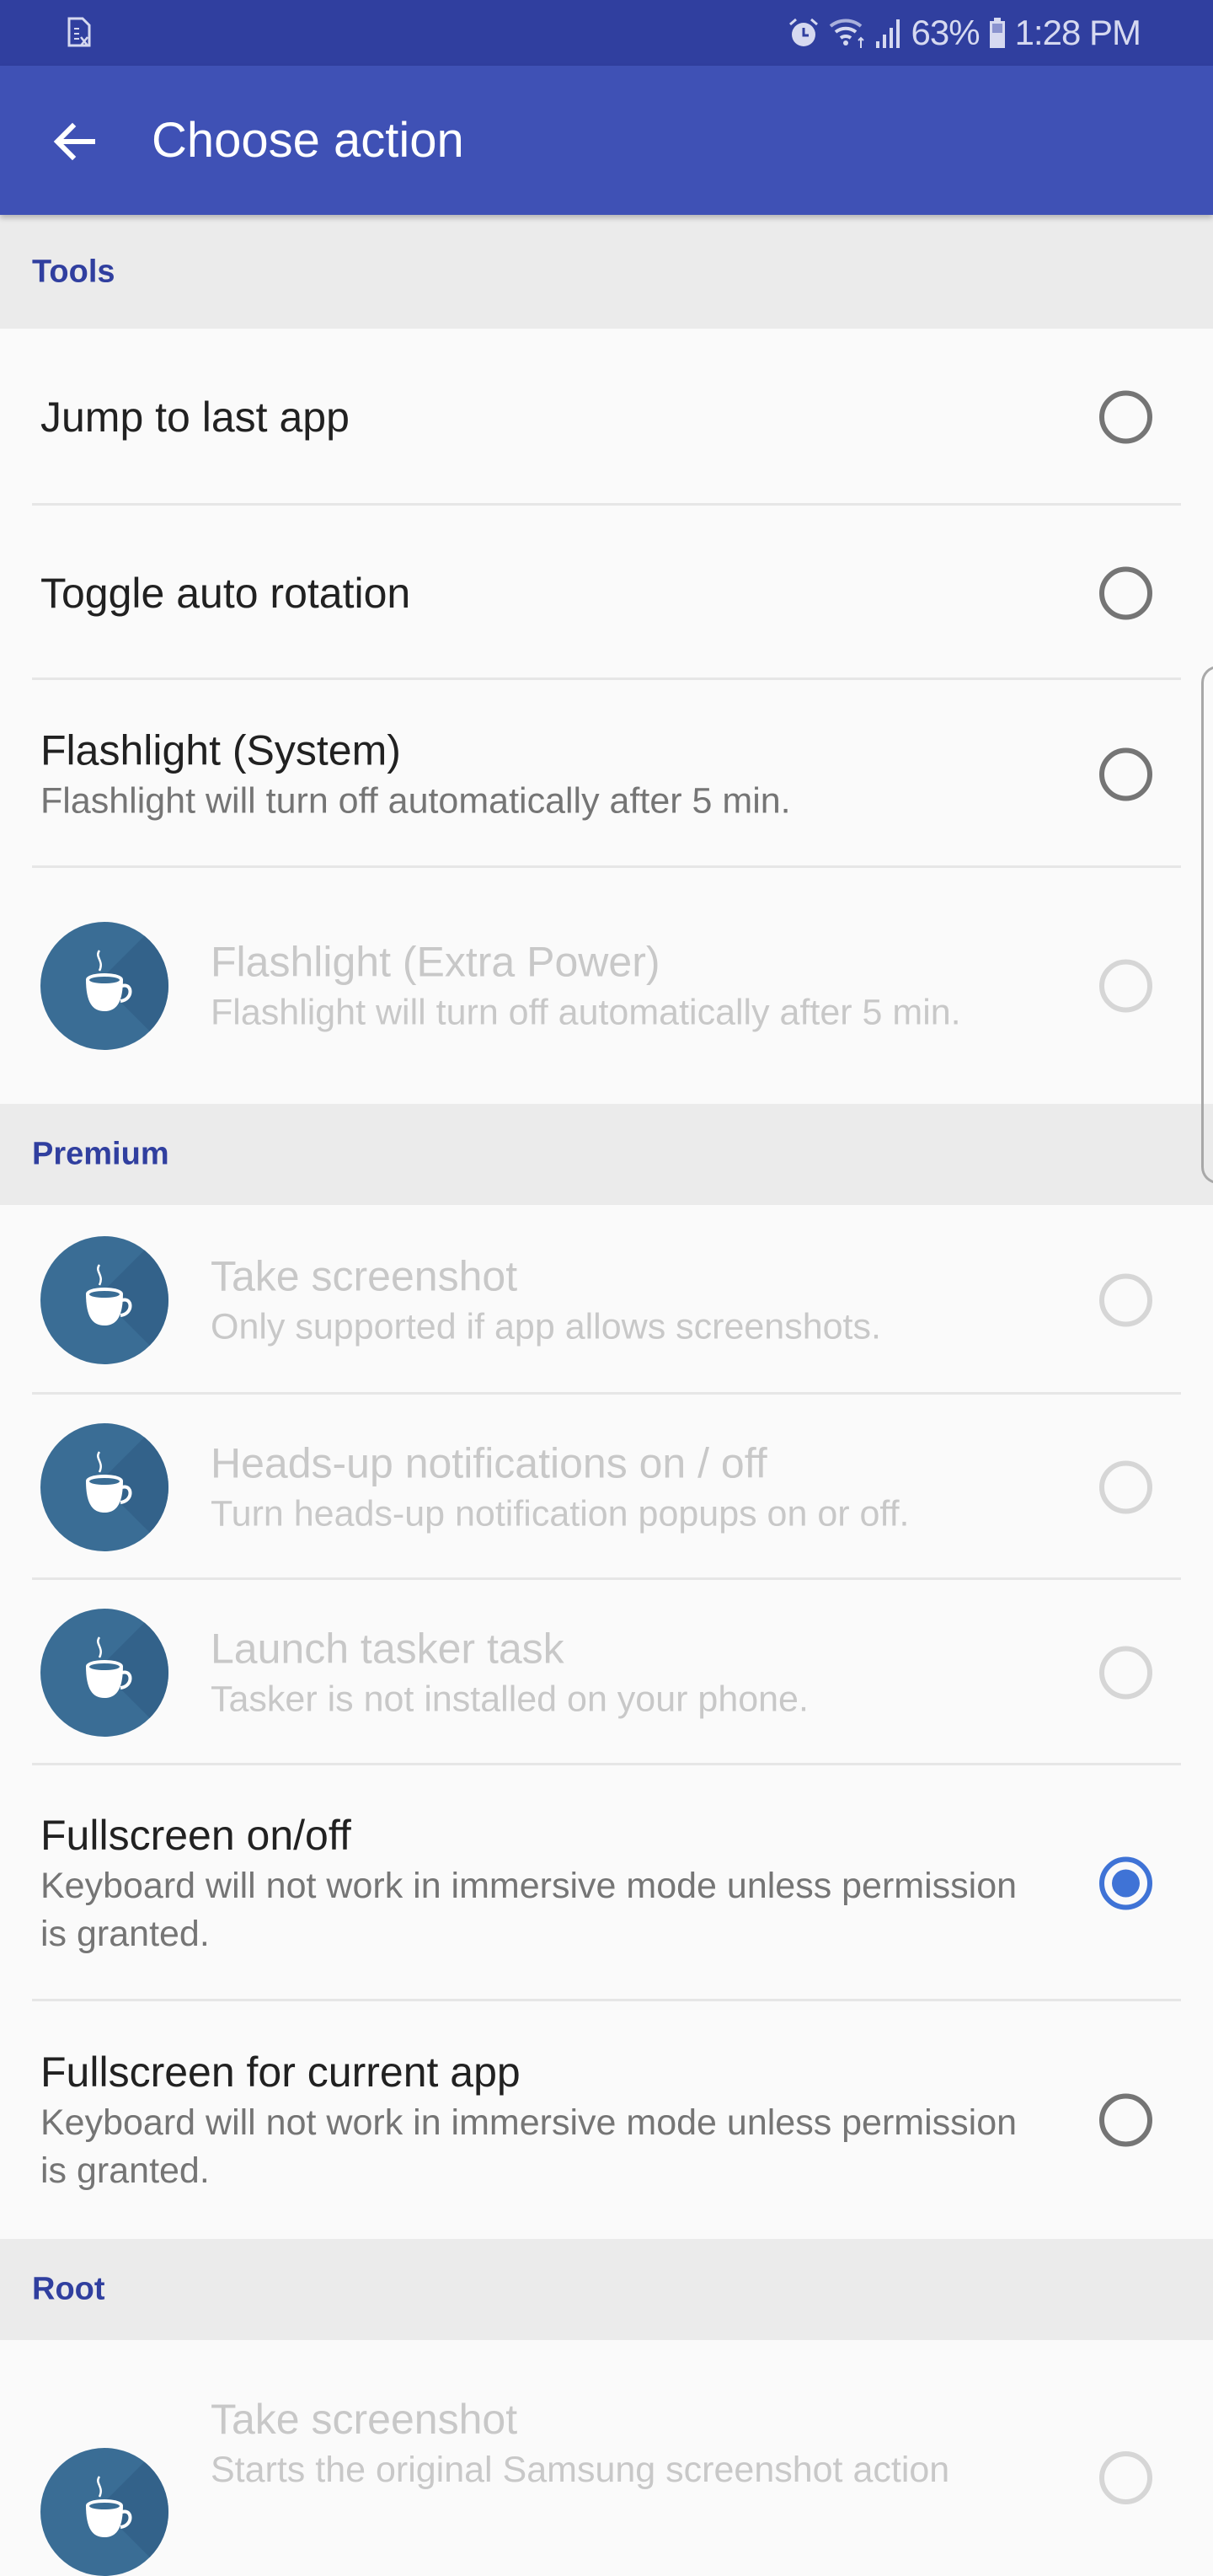  I want to click on item-subtitle: Tasker is not installed on your phone., so click(510, 1700).